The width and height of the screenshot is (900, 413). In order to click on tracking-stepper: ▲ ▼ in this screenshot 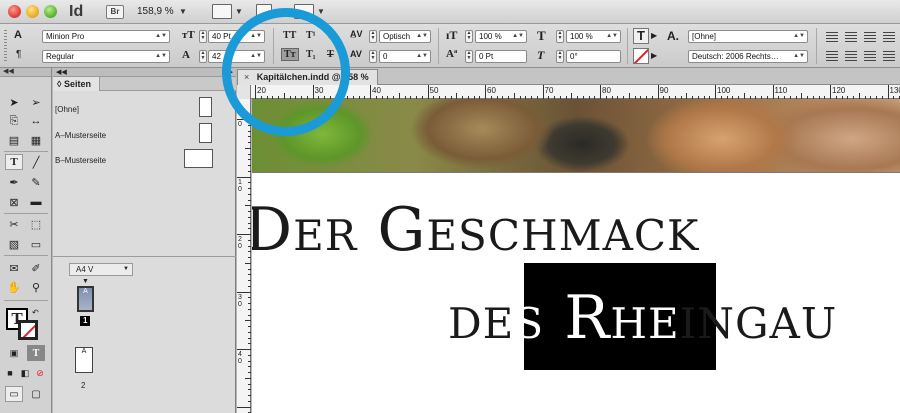, I will do `click(373, 56)`.